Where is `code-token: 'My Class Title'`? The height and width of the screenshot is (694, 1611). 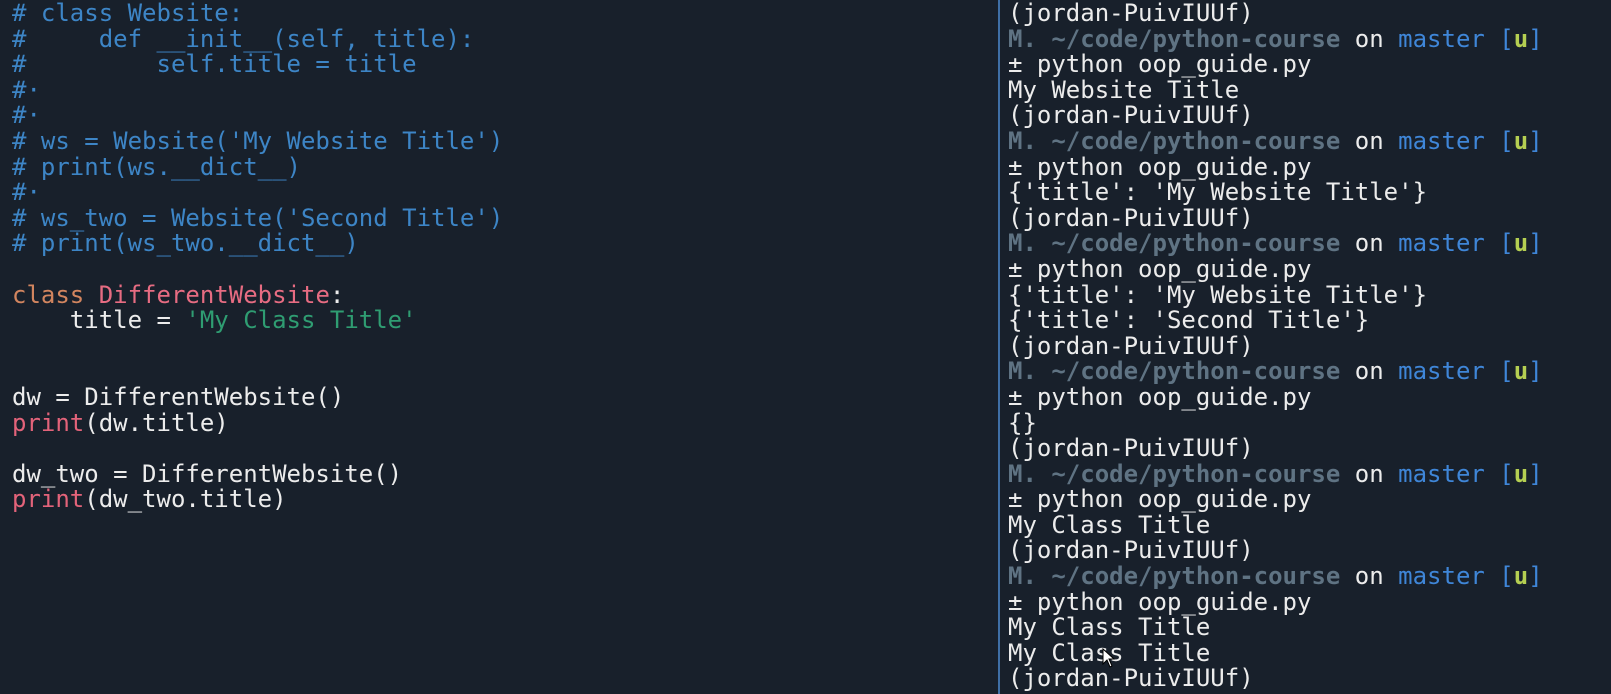 code-token: 'My Class Title' is located at coordinates (301, 320).